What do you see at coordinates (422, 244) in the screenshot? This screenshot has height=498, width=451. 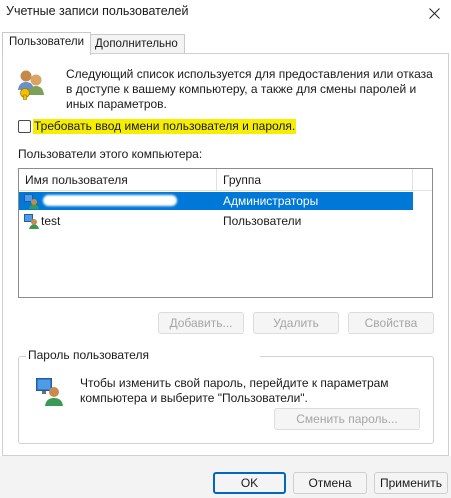 I see `listview-scrollbar` at bounding box center [422, 244].